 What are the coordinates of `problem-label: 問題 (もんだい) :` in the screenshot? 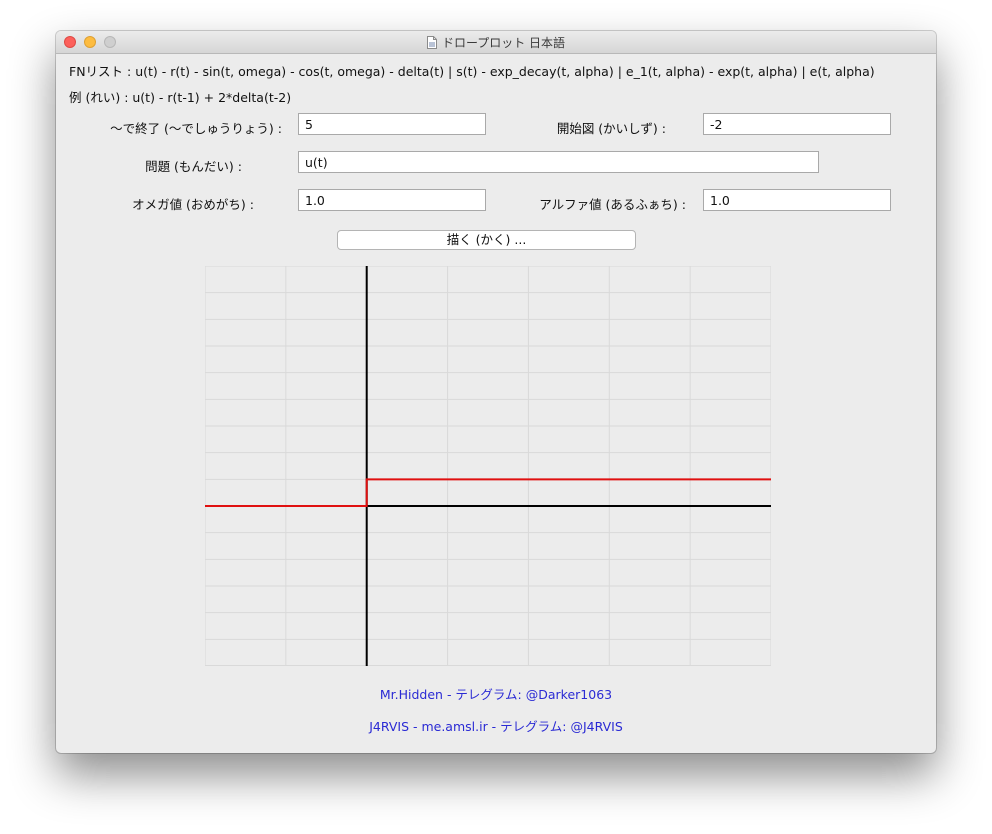 It's located at (193, 166).